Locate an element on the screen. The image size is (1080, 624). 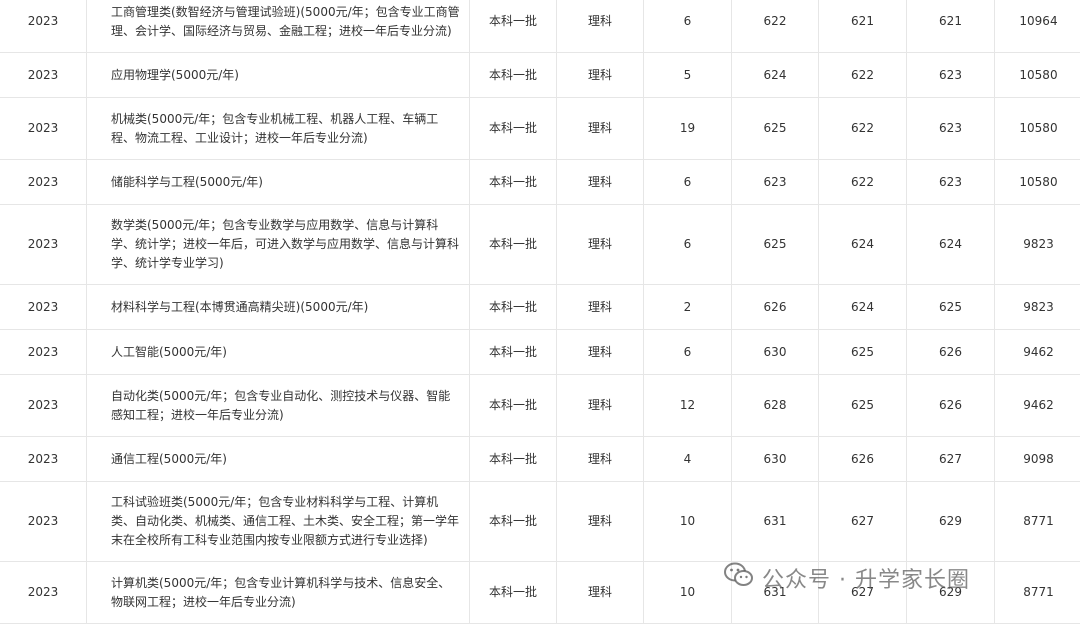
max-score-cell: 624 is located at coordinates (775, 75).